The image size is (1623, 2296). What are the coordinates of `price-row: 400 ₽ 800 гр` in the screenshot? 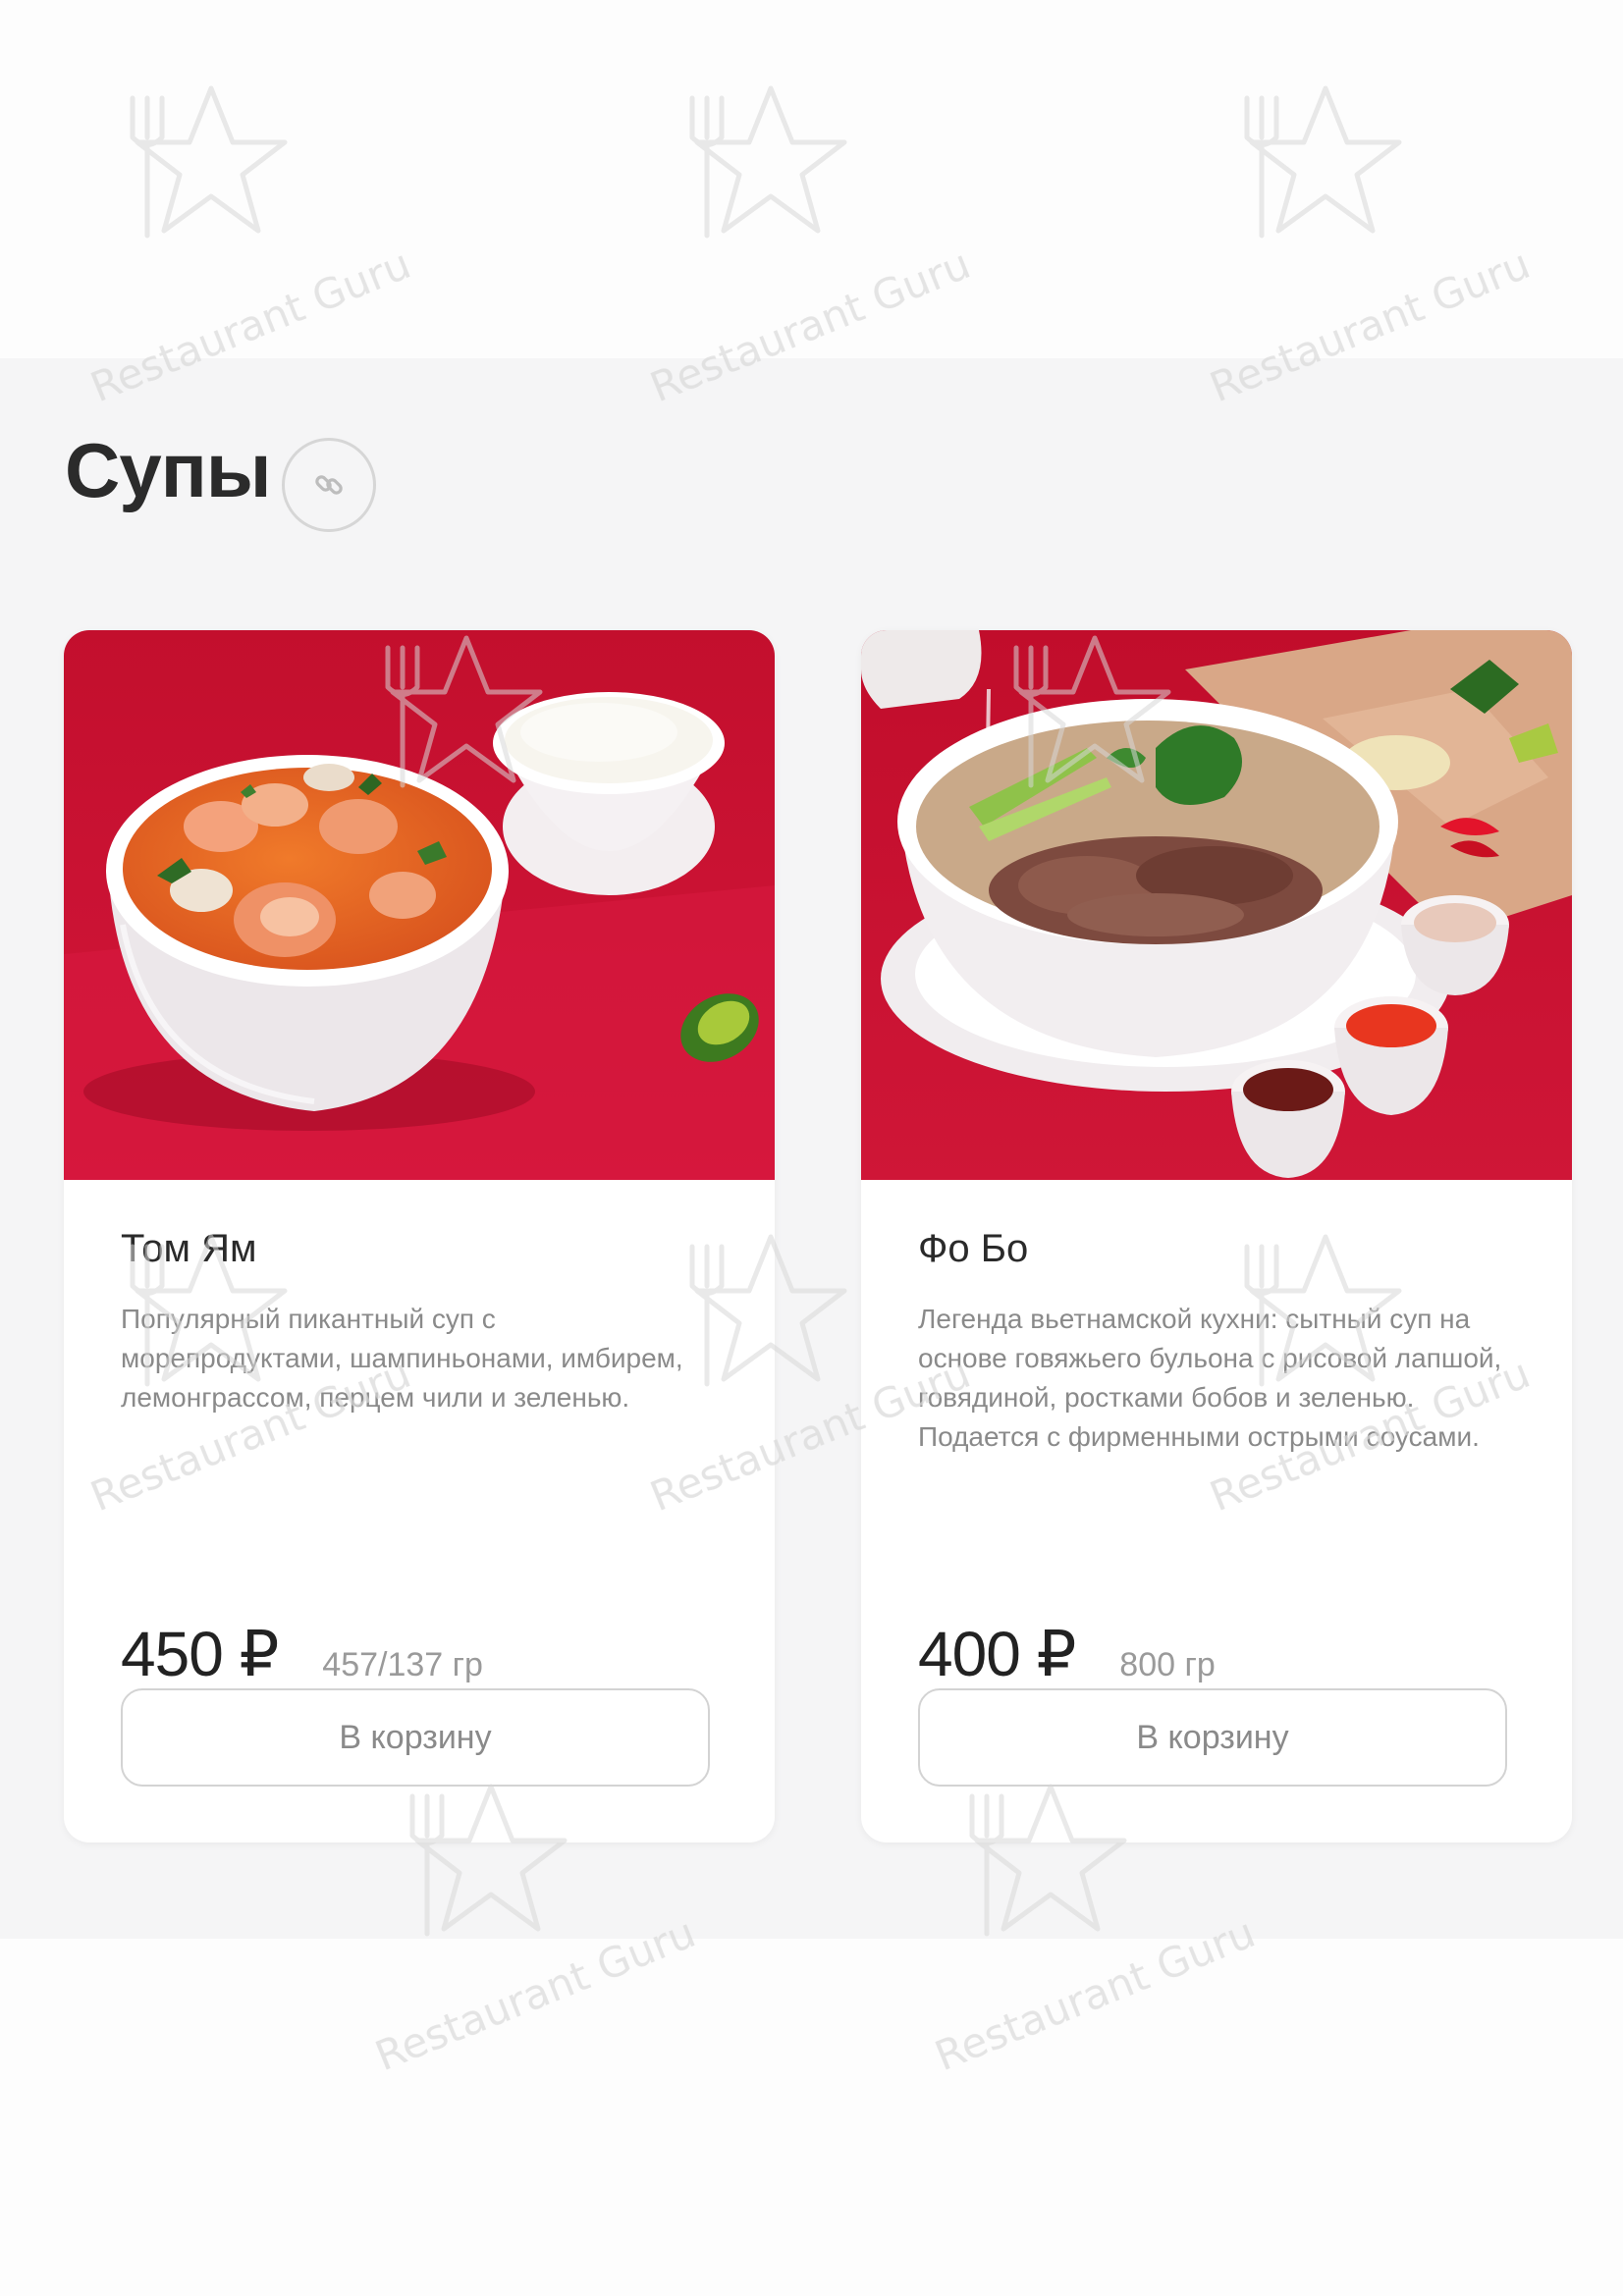 It's located at (1067, 1653).